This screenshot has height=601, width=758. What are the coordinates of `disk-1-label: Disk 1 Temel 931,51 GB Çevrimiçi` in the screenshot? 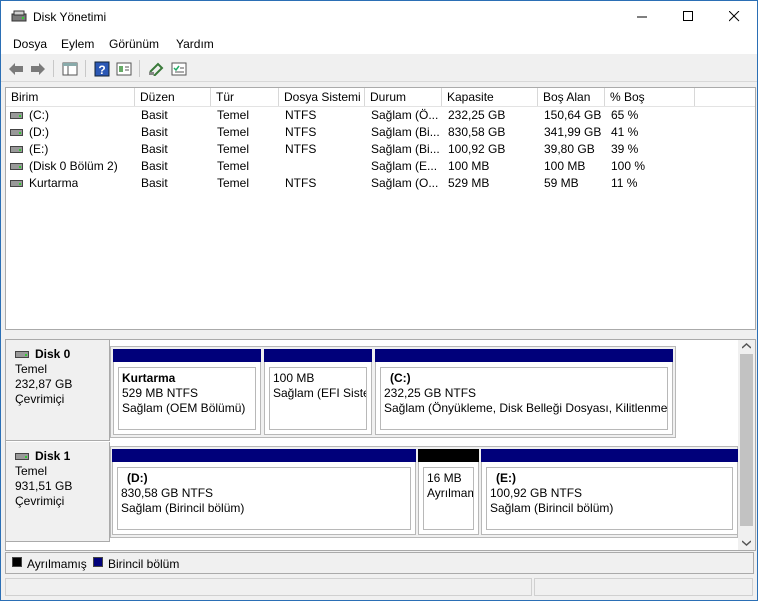 It's located at (58, 492).